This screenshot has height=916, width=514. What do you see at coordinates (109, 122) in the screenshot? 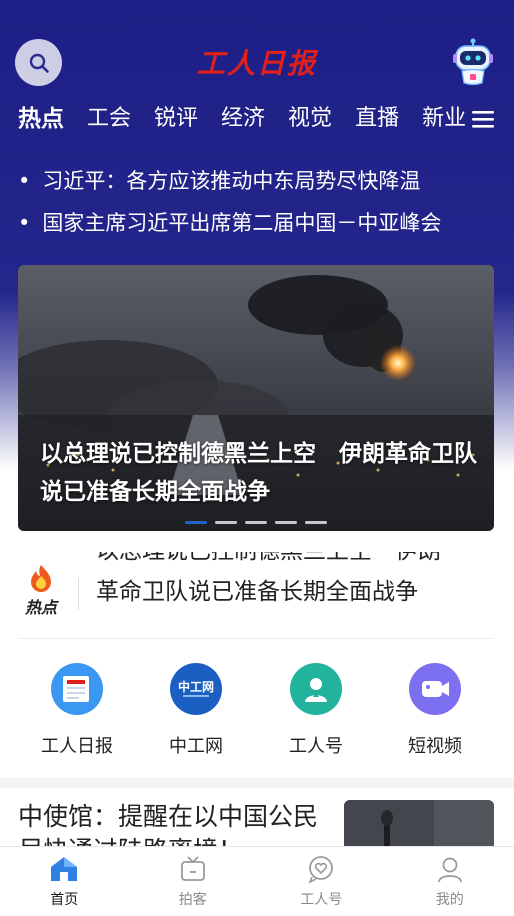
I see `tab-union: 工会` at bounding box center [109, 122].